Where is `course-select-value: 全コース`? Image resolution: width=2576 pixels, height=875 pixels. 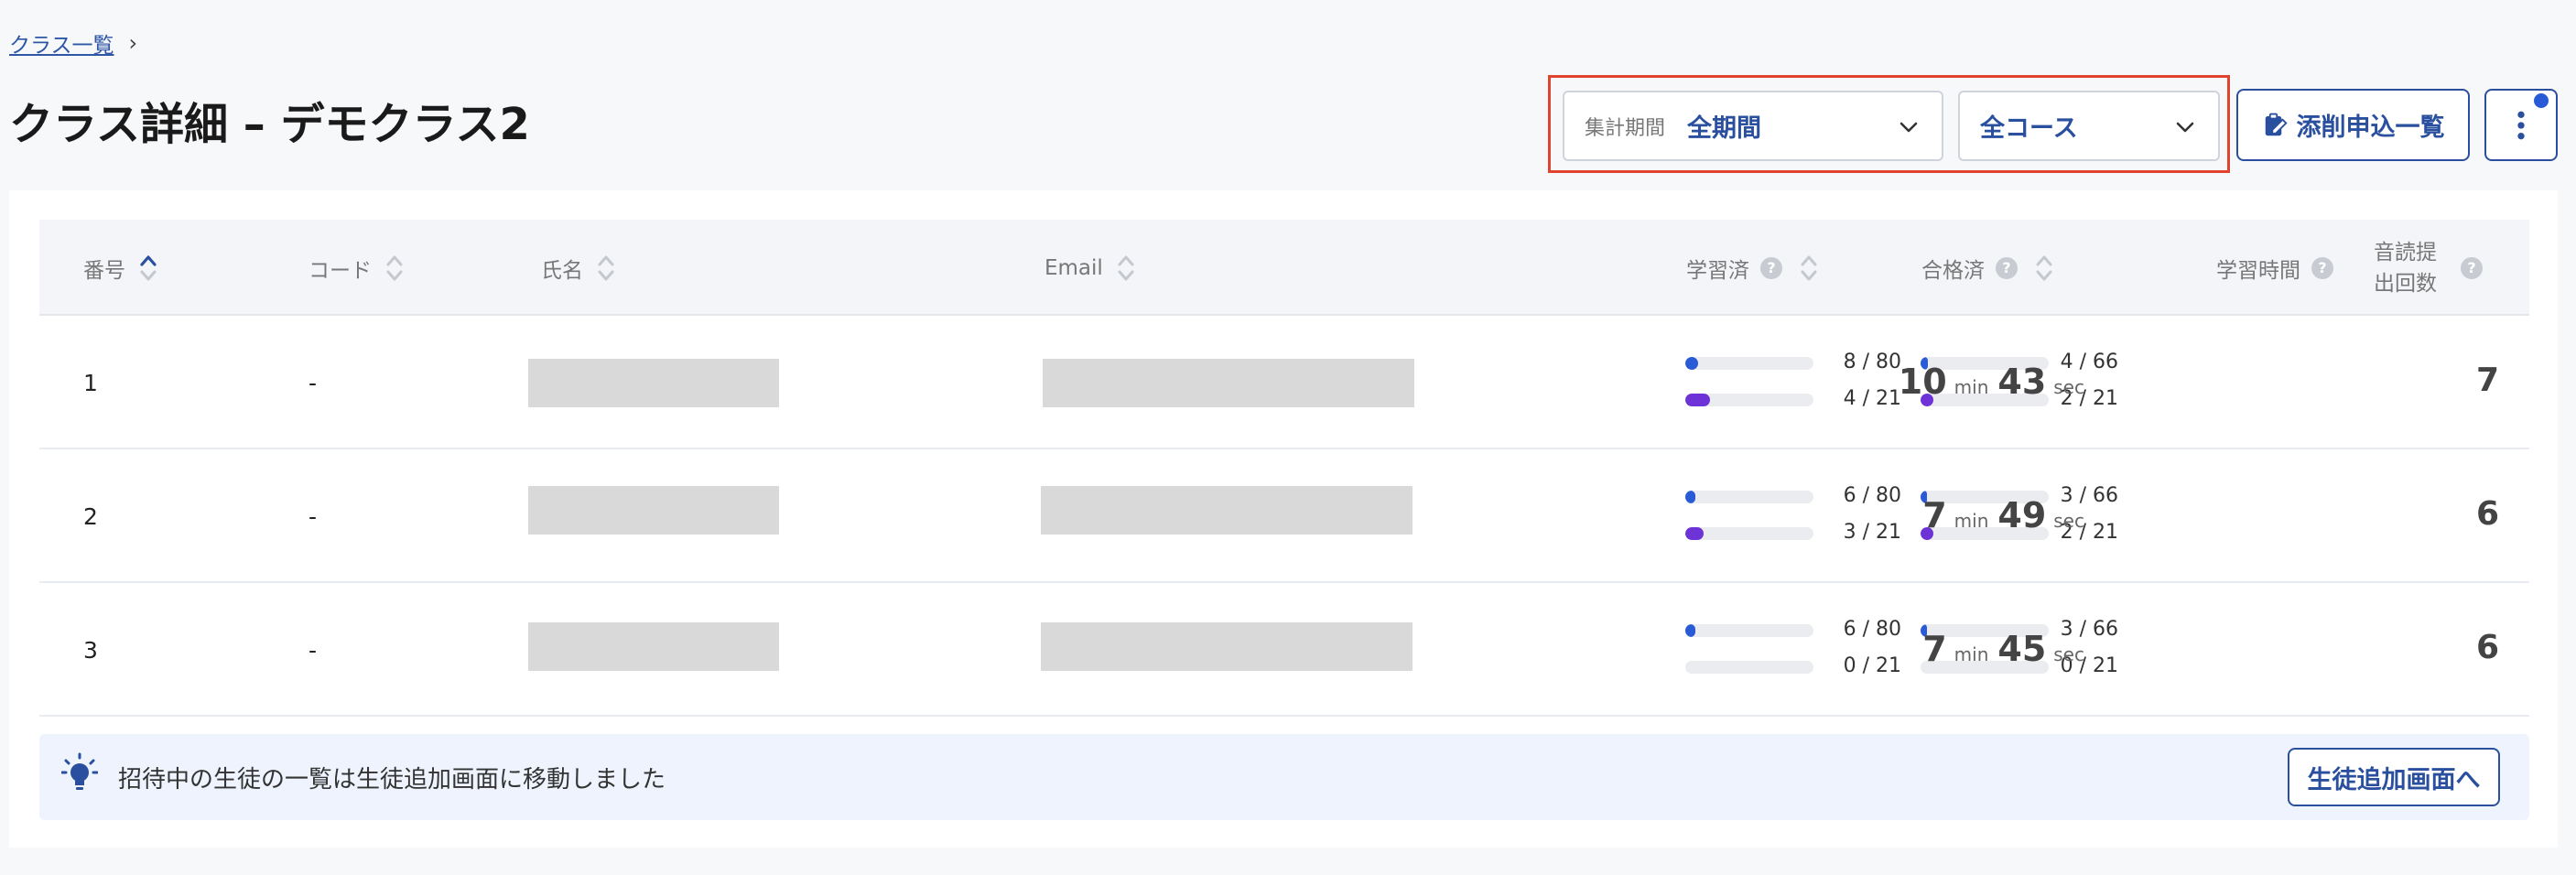
course-select-value: 全コース is located at coordinates (2029, 128).